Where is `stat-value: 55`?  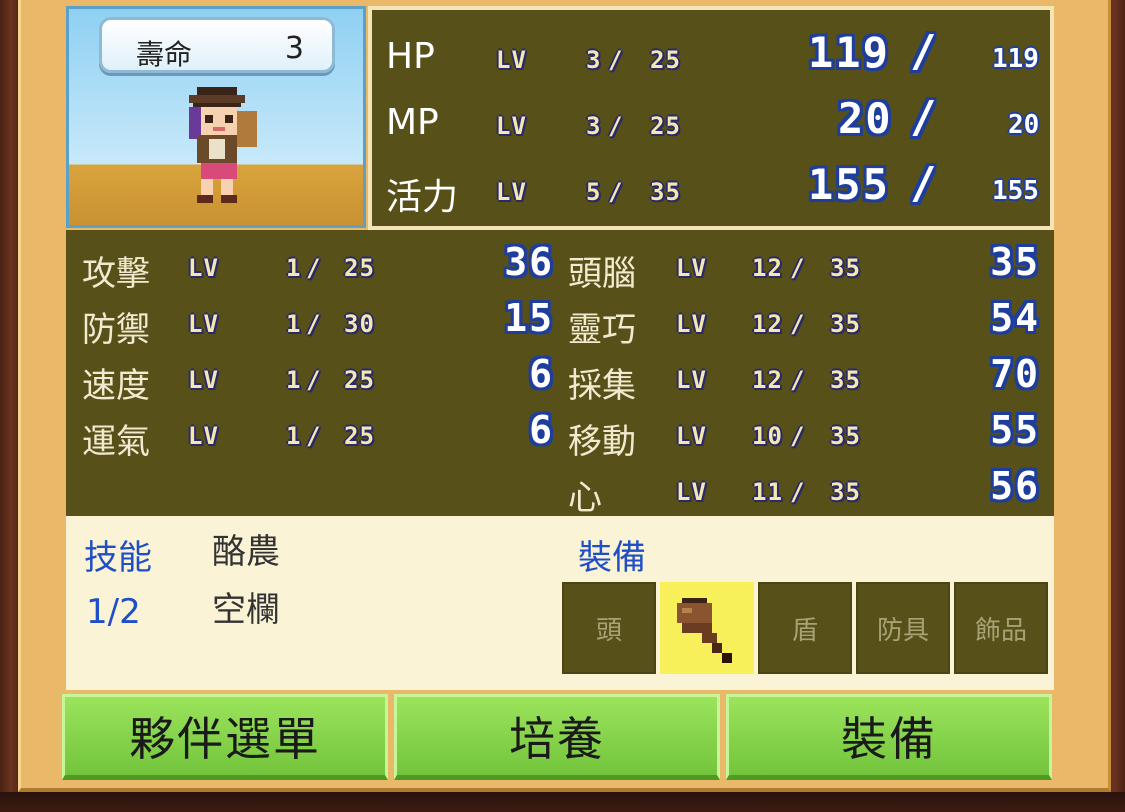 stat-value: 55 is located at coordinates (1015, 430).